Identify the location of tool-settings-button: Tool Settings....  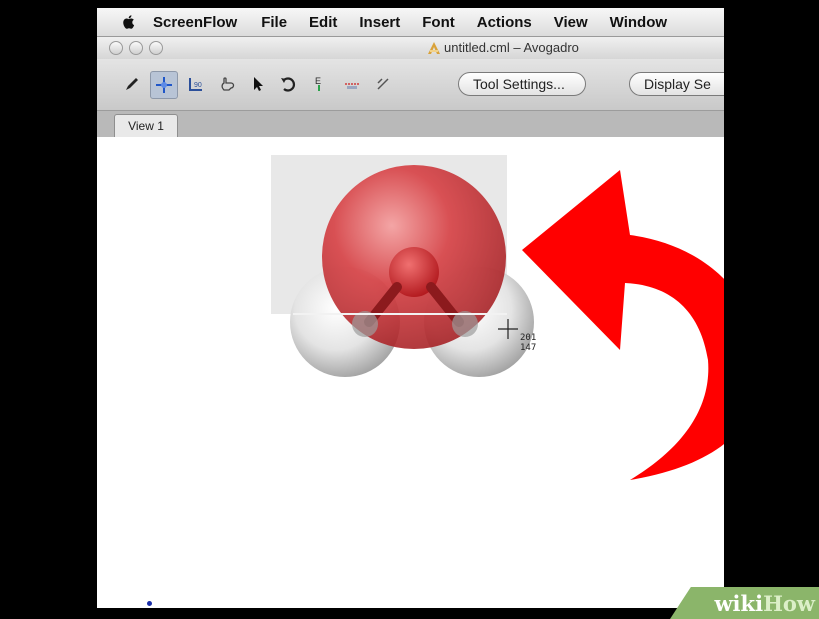
(522, 84).